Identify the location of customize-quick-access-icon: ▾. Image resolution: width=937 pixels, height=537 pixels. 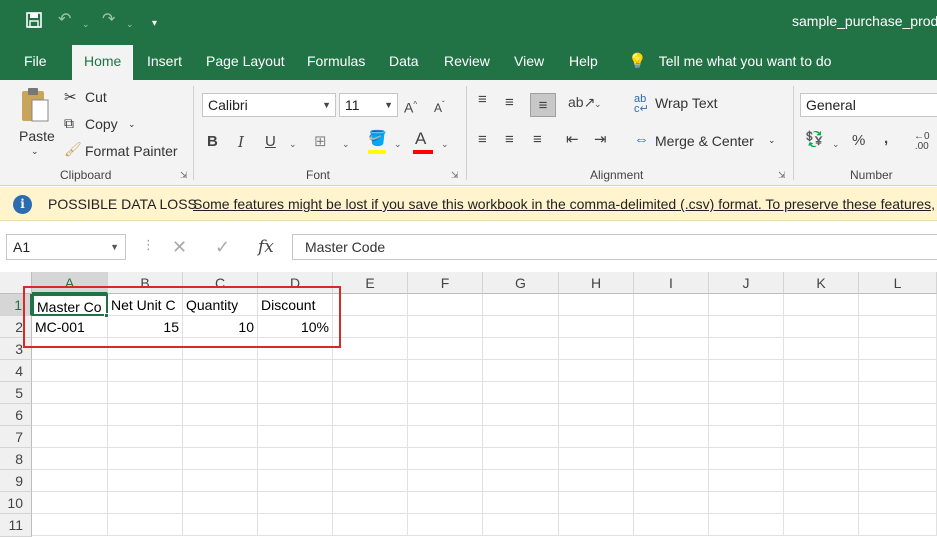
(154, 24).